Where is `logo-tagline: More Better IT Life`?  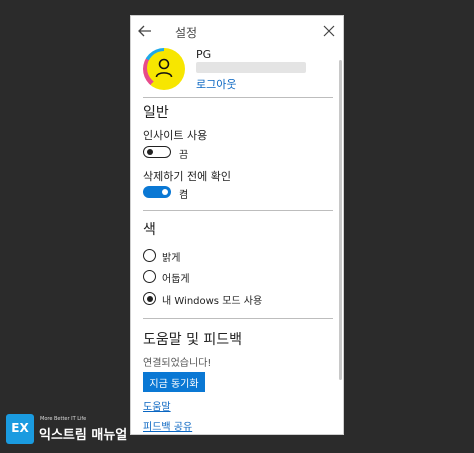
logo-tagline: More Better IT Life is located at coordinates (63, 419).